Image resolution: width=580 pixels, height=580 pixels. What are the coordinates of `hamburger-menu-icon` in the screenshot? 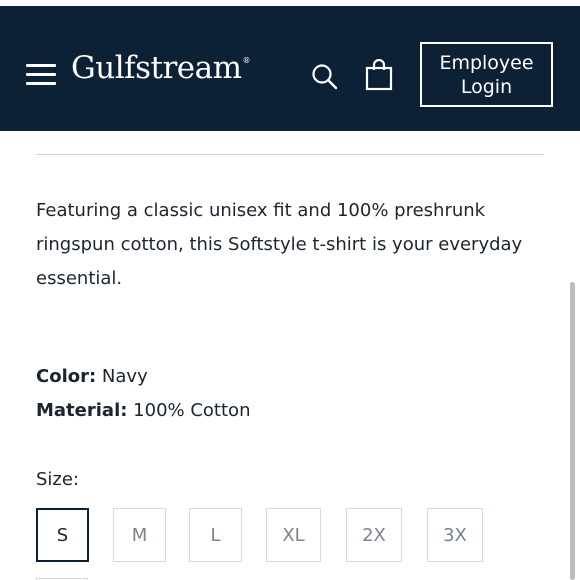 It's located at (42, 75).